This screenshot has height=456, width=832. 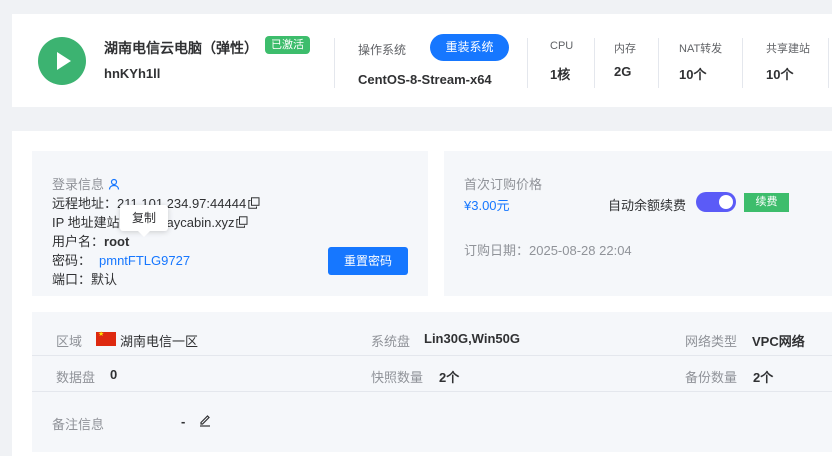 What do you see at coordinates (580, 250) in the screenshot?
I see `order-date-value: 2025-08-28 22:04` at bounding box center [580, 250].